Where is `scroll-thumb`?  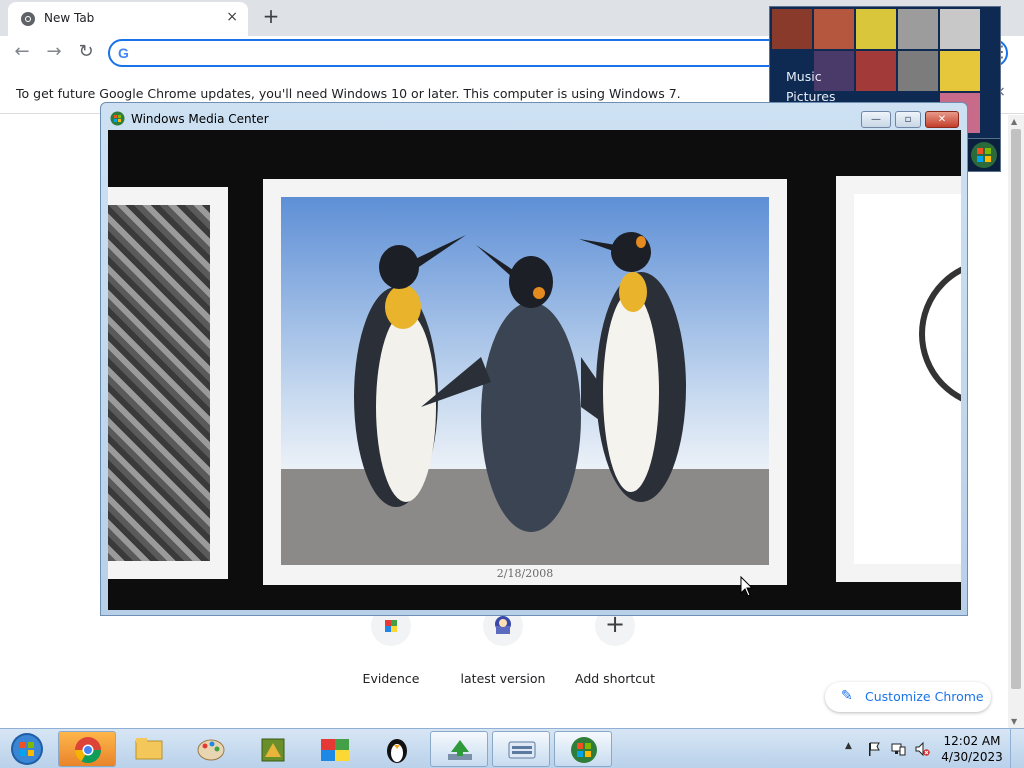 scroll-thumb is located at coordinates (1016, 409).